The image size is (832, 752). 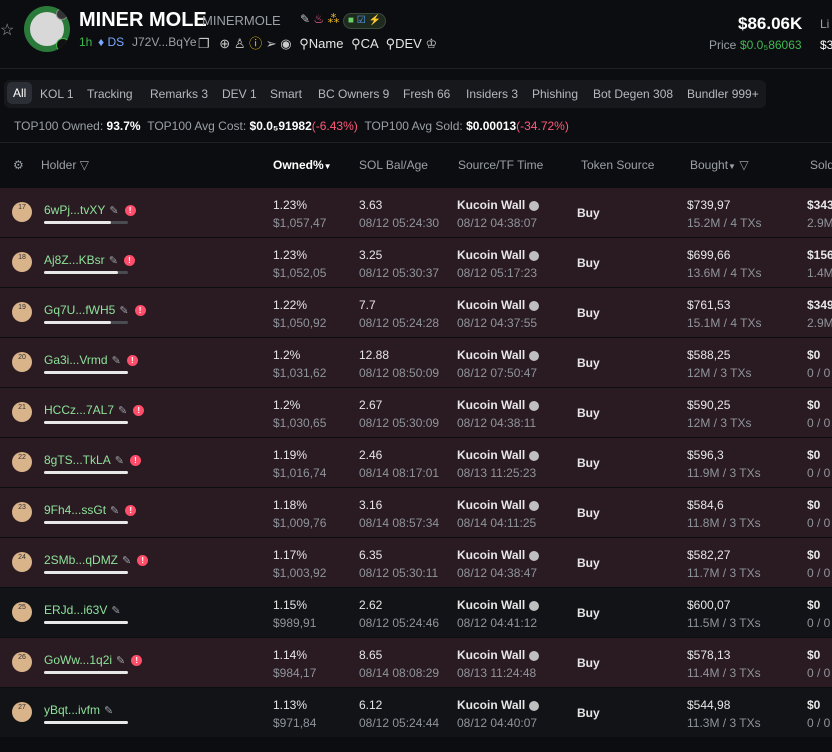 I want to click on contract-address: J72V...BqYe, so click(x=164, y=42).